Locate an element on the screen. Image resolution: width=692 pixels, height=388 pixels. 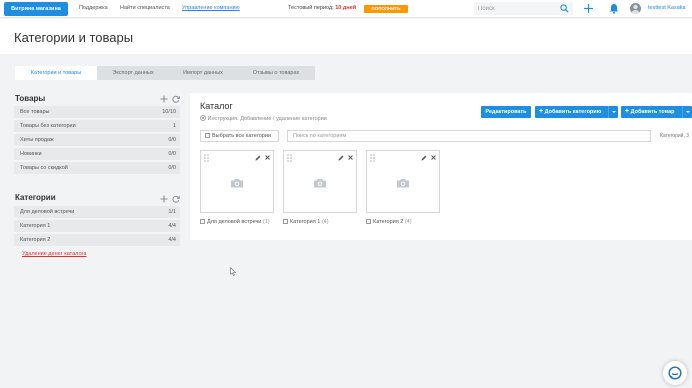
select-all-categories: Выбрать все категории is located at coordinates (239, 136).